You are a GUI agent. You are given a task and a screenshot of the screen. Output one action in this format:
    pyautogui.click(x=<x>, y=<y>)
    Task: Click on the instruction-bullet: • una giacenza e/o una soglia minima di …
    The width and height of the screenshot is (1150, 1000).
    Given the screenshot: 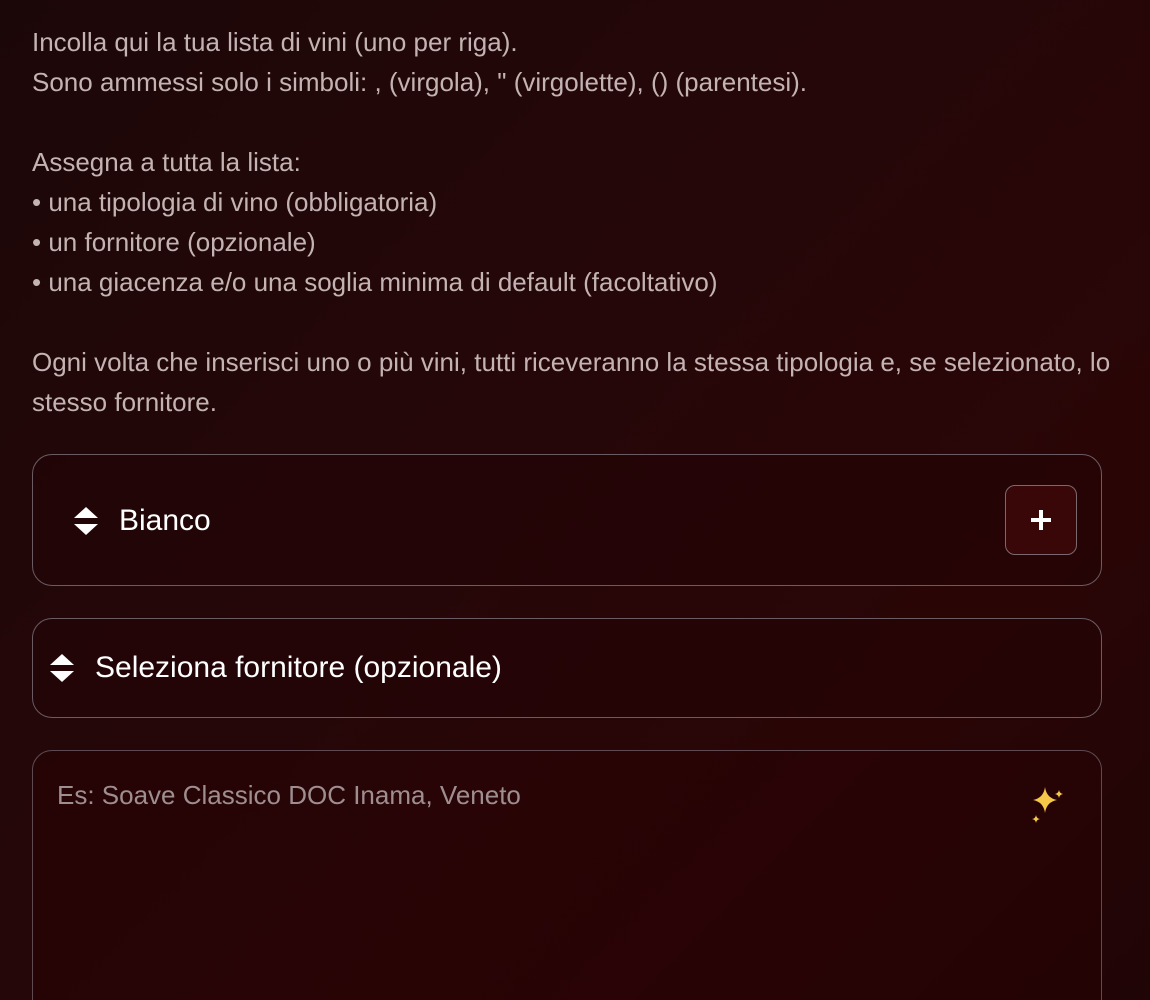 What is the action you would take?
    pyautogui.click(x=375, y=282)
    